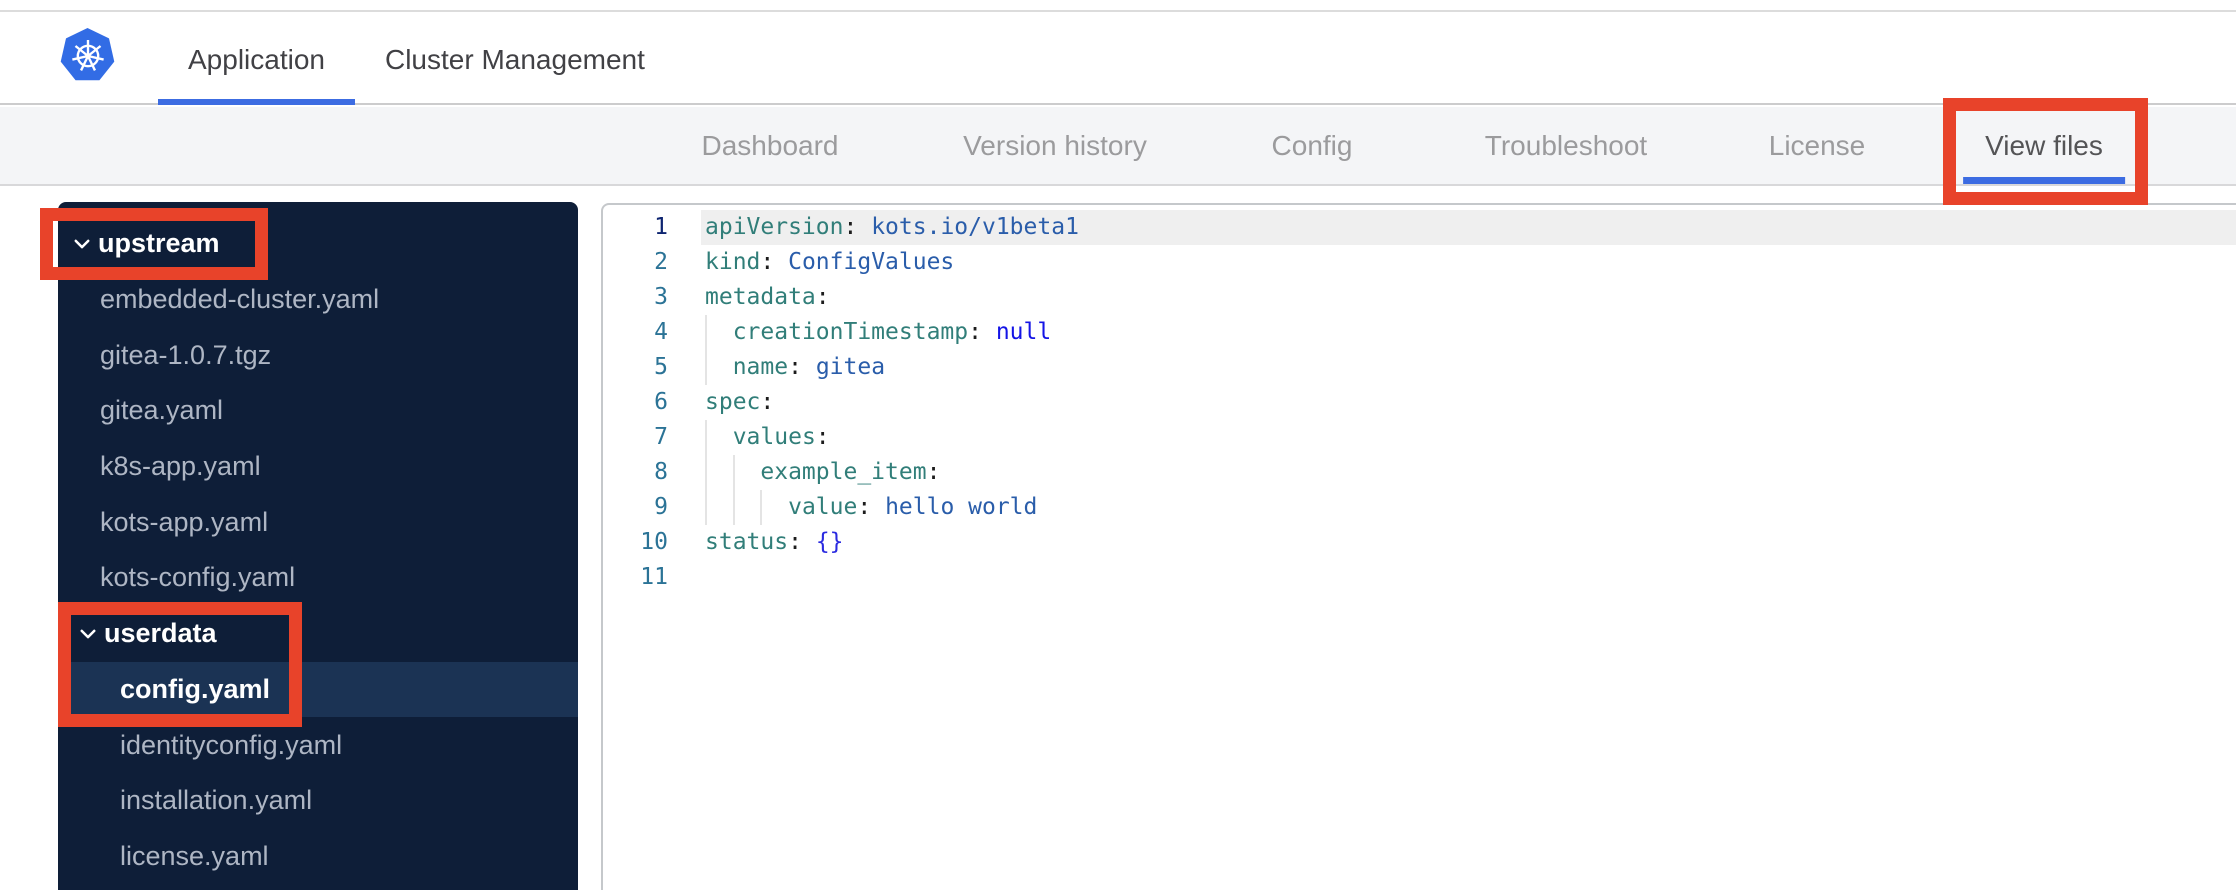 The height and width of the screenshot is (890, 2236). I want to click on nav-tab-label: View files, so click(2044, 145).